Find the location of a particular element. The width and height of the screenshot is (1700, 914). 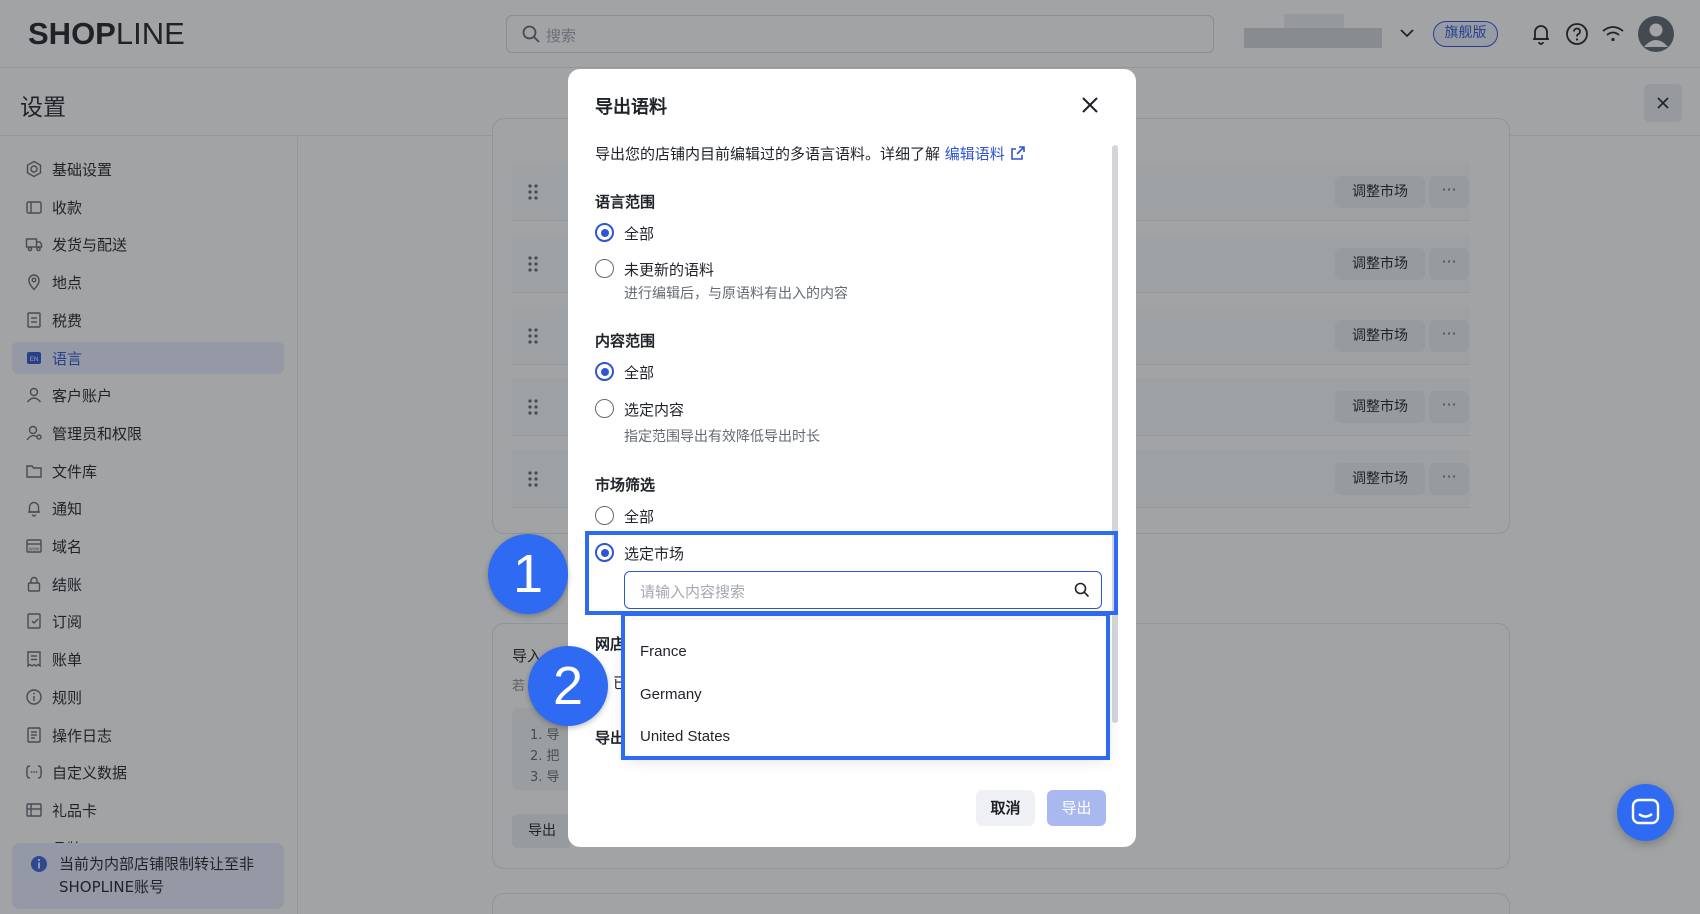

language-scope-title: 语言范围 is located at coordinates (625, 202).